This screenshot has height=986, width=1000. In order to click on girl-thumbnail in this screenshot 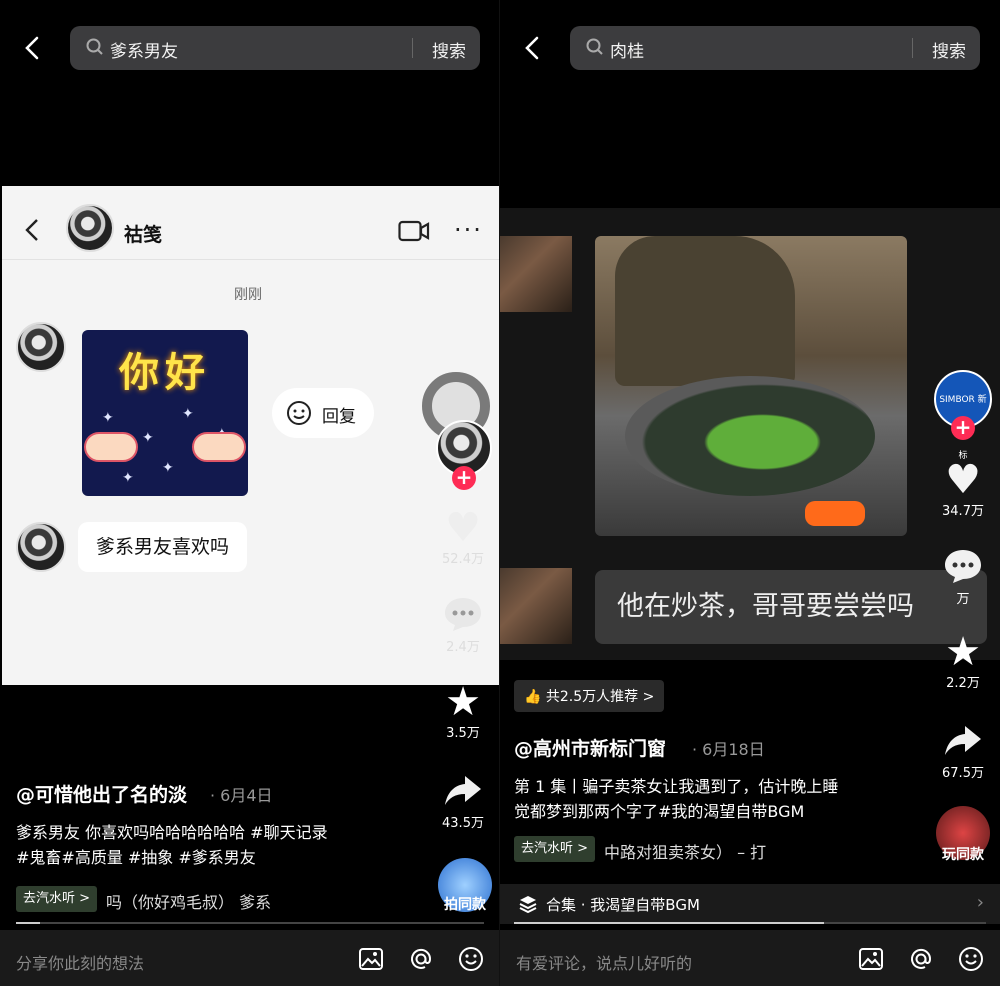, I will do `click(536, 606)`.